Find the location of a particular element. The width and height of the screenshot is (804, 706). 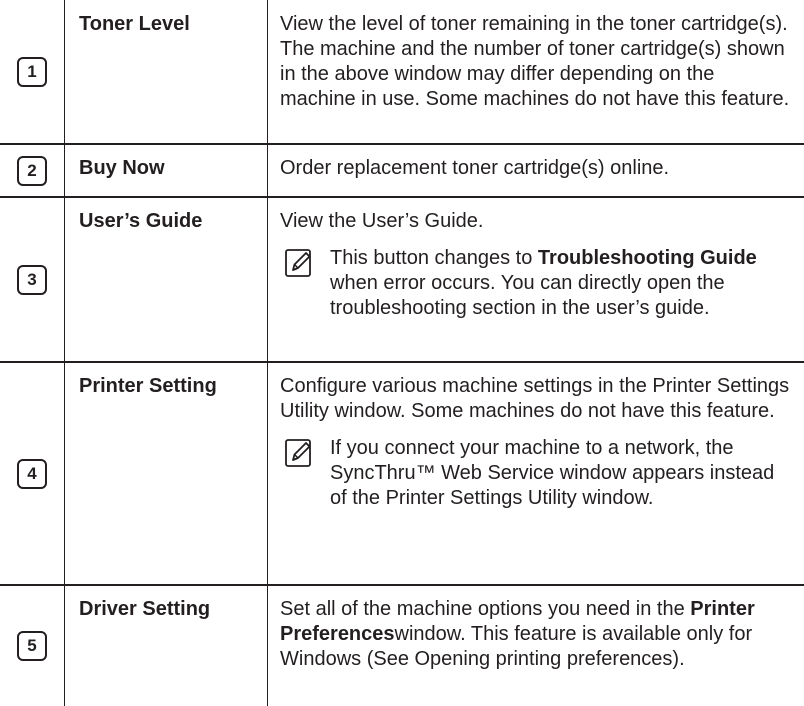

note-bold-term: Troubleshooting Guide is located at coordinates (647, 258).